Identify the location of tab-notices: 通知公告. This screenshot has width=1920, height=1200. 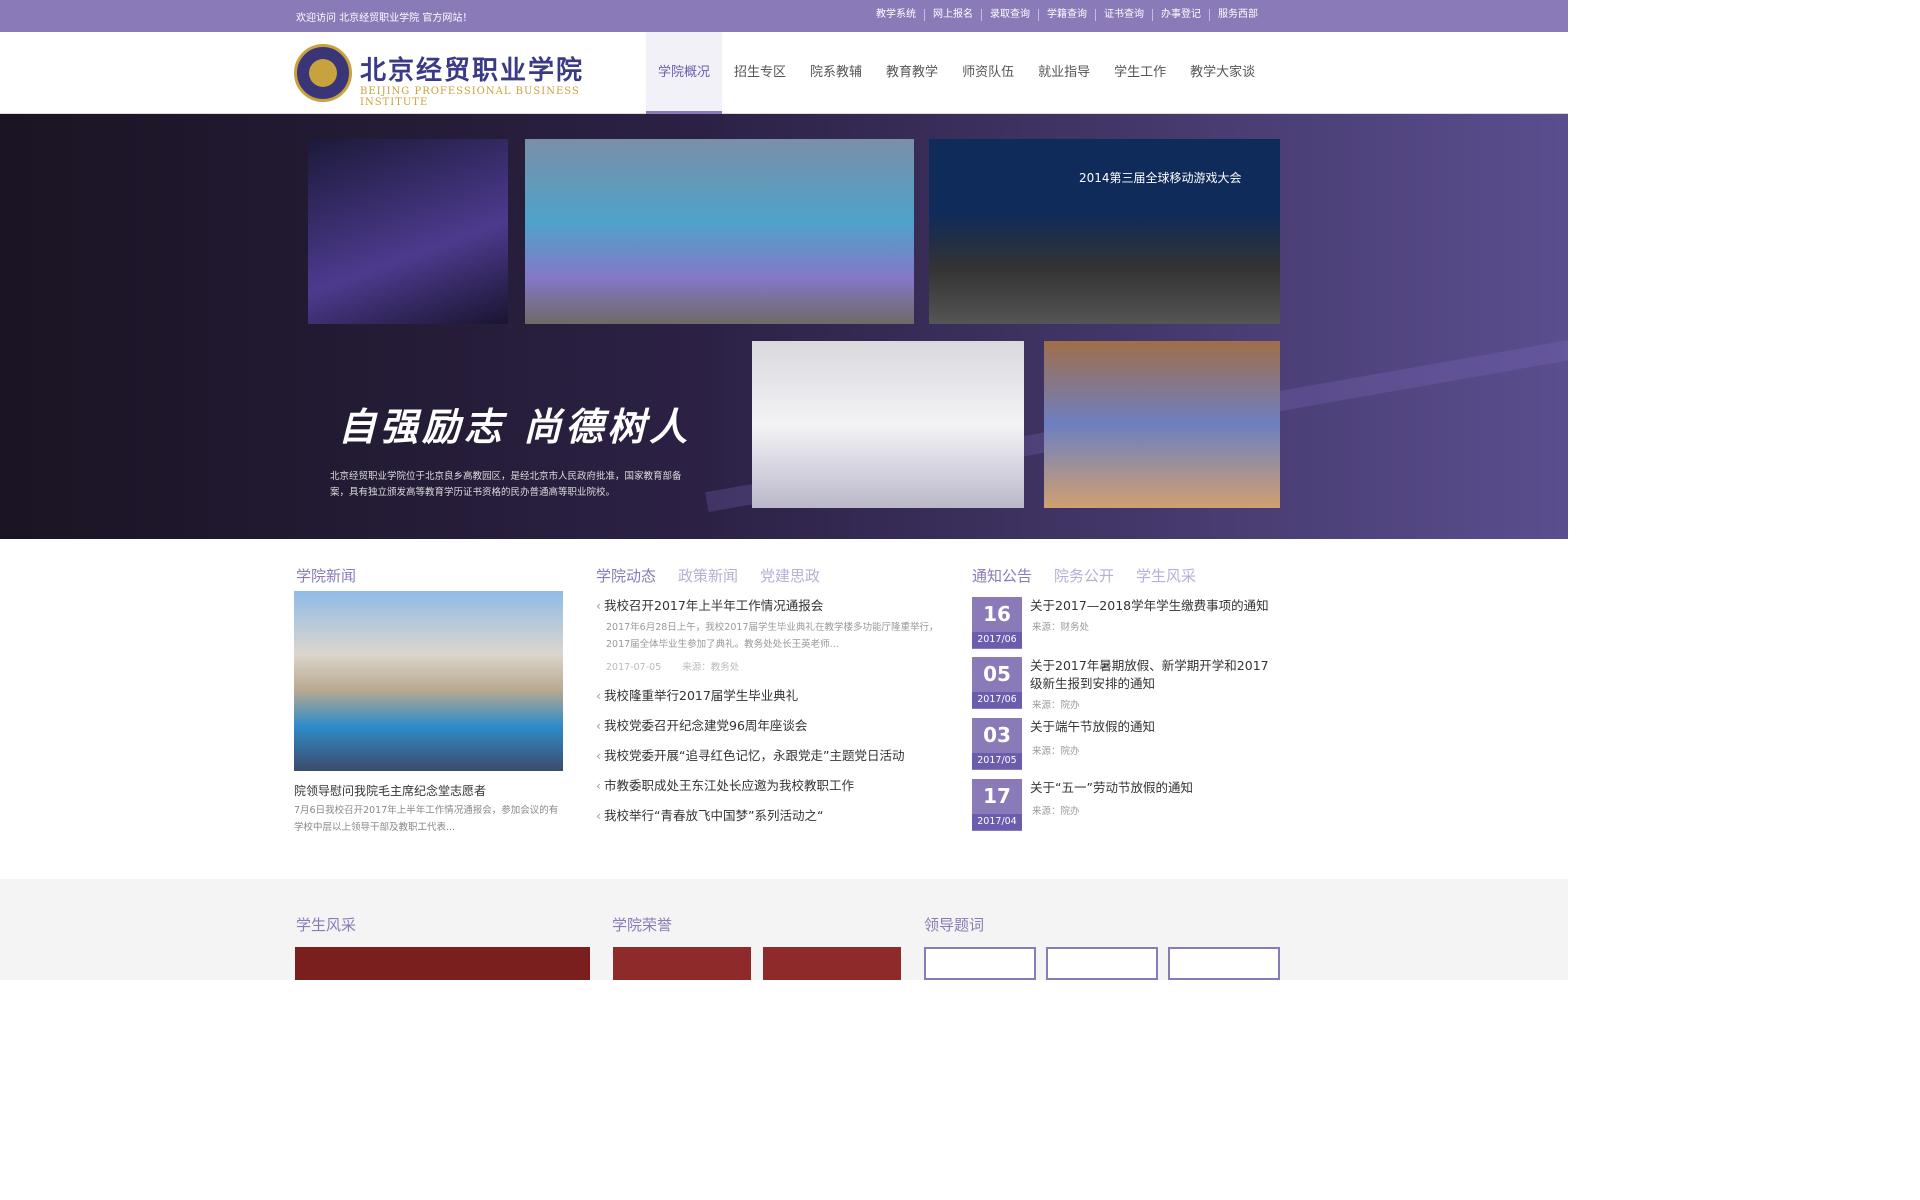
(1002, 575).